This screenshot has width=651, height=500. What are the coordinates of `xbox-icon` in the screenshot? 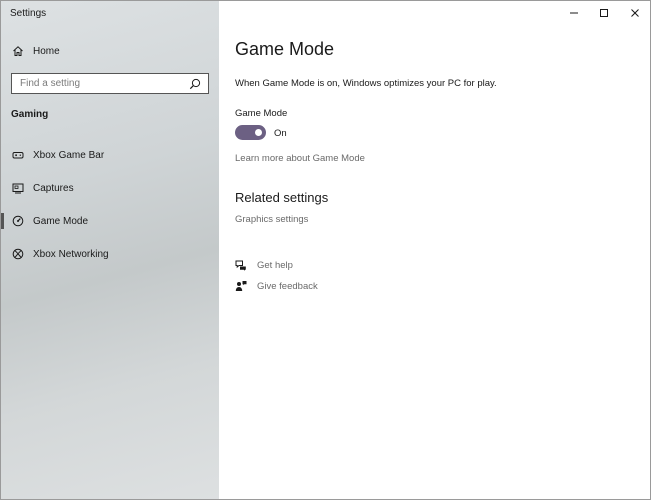 It's located at (18, 254).